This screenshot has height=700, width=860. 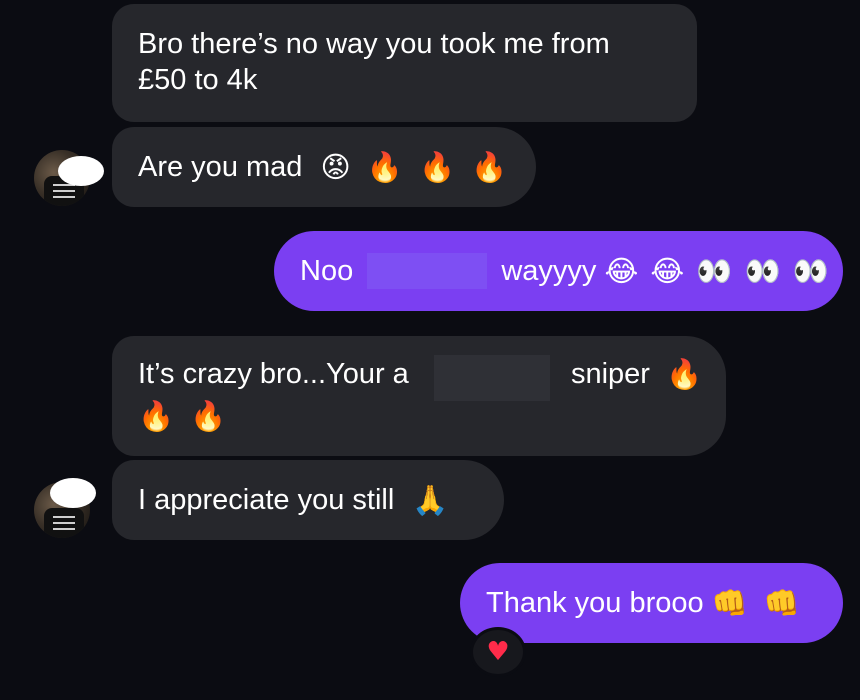 What do you see at coordinates (549, 271) in the screenshot?
I see `message-text: wayyyy` at bounding box center [549, 271].